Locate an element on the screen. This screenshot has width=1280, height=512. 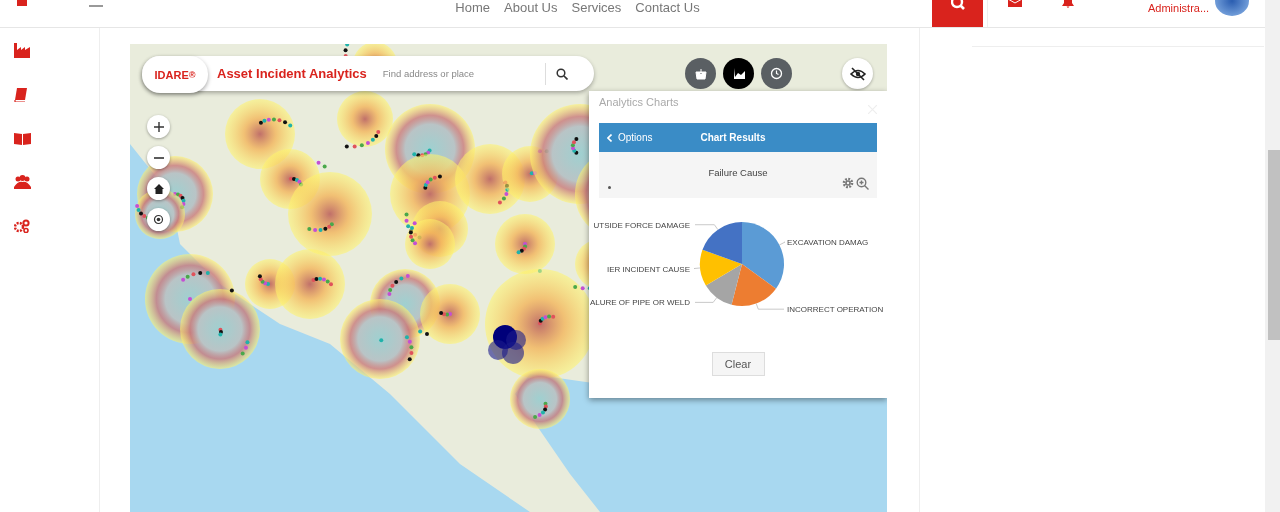
history-icon is located at coordinates (776, 73).